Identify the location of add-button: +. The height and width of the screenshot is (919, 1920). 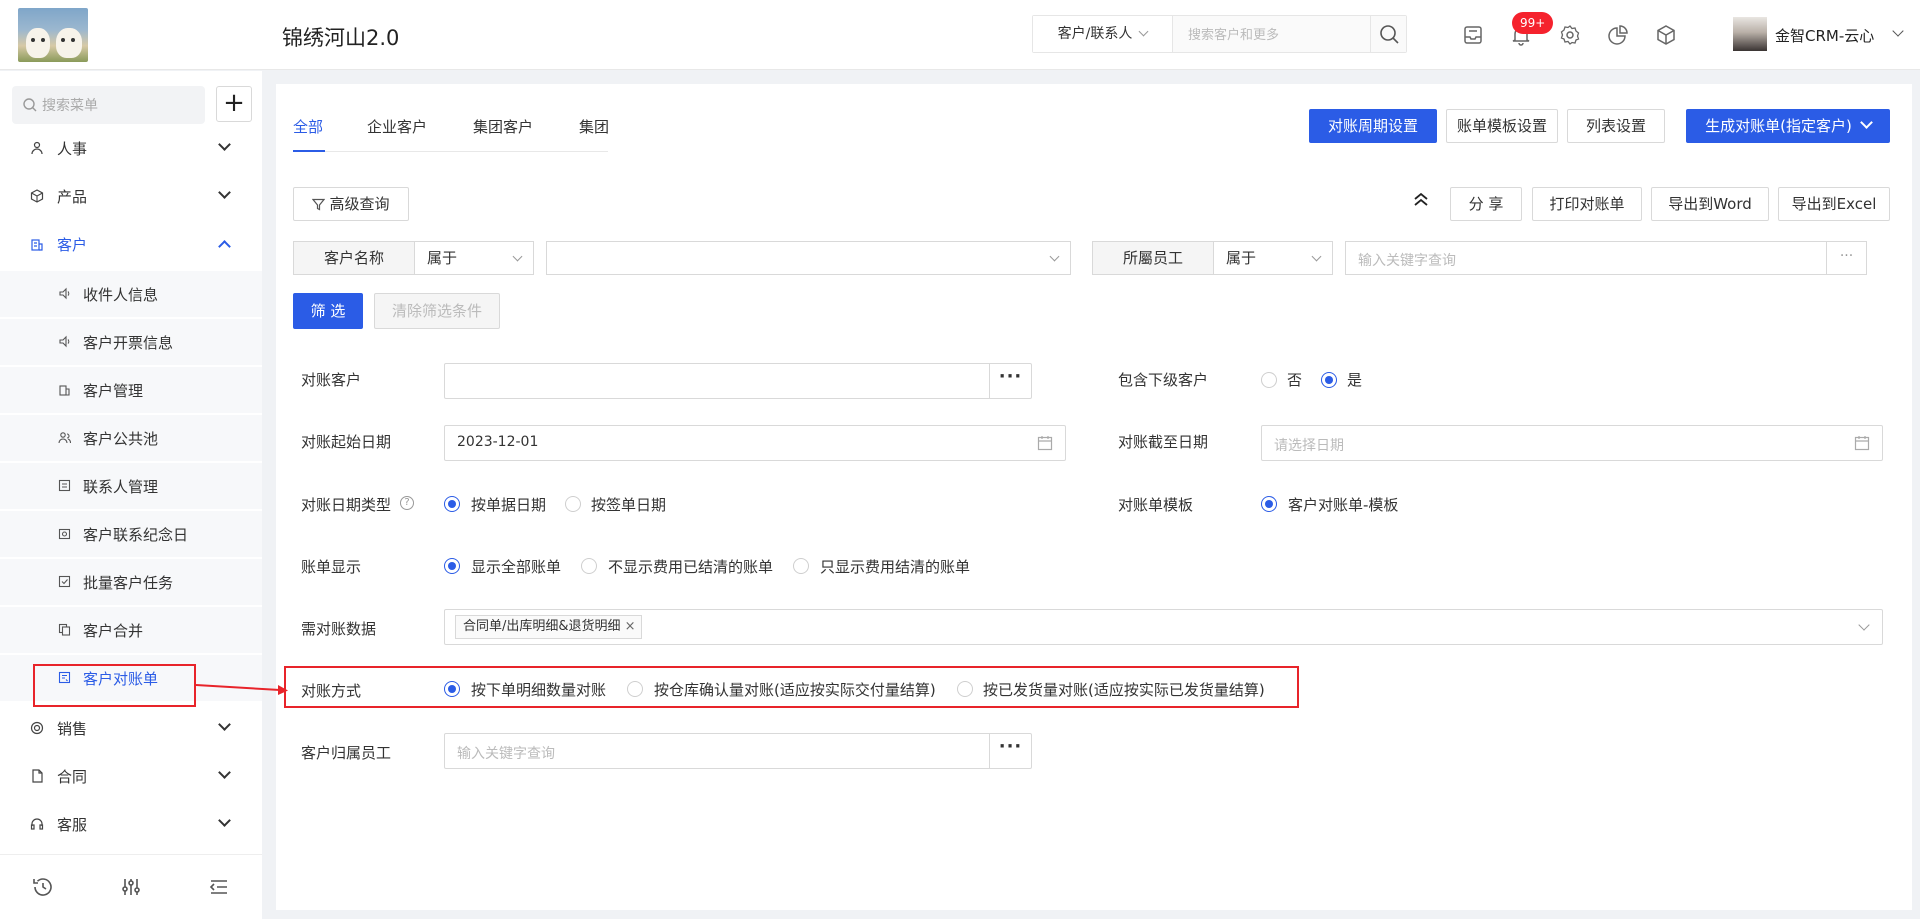
(234, 104).